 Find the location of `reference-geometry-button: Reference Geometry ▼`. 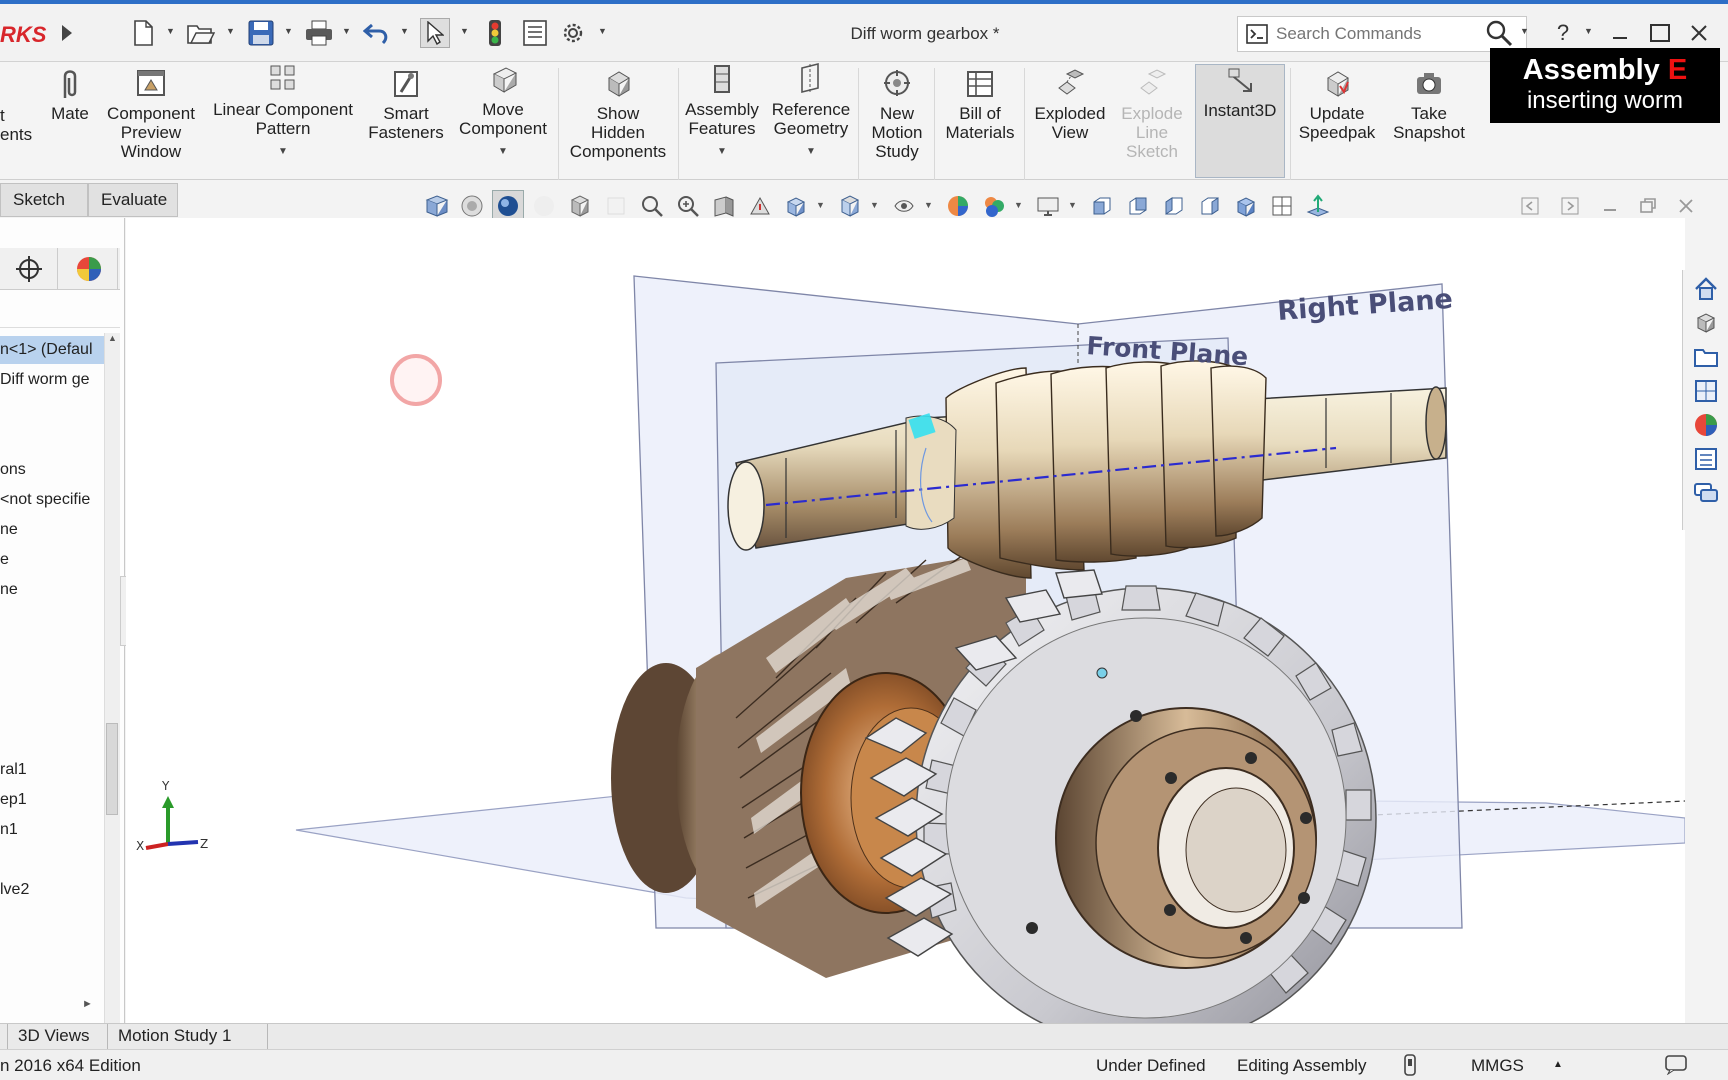

reference-geometry-button: Reference Geometry ▼ is located at coordinates (811, 118).